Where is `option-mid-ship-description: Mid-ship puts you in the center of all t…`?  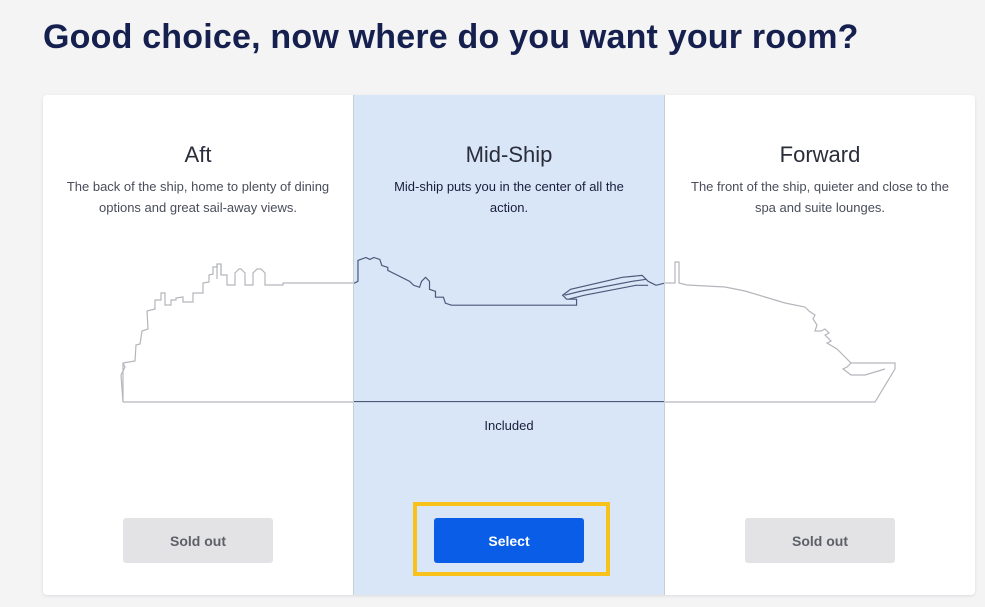 option-mid-ship-description: Mid-ship puts you in the center of all t… is located at coordinates (509, 197).